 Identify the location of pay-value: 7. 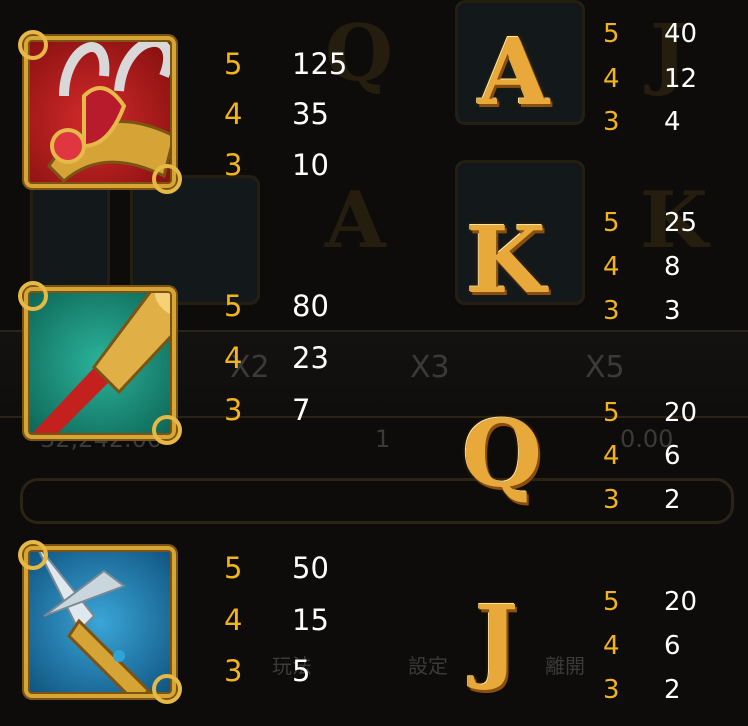
(301, 410).